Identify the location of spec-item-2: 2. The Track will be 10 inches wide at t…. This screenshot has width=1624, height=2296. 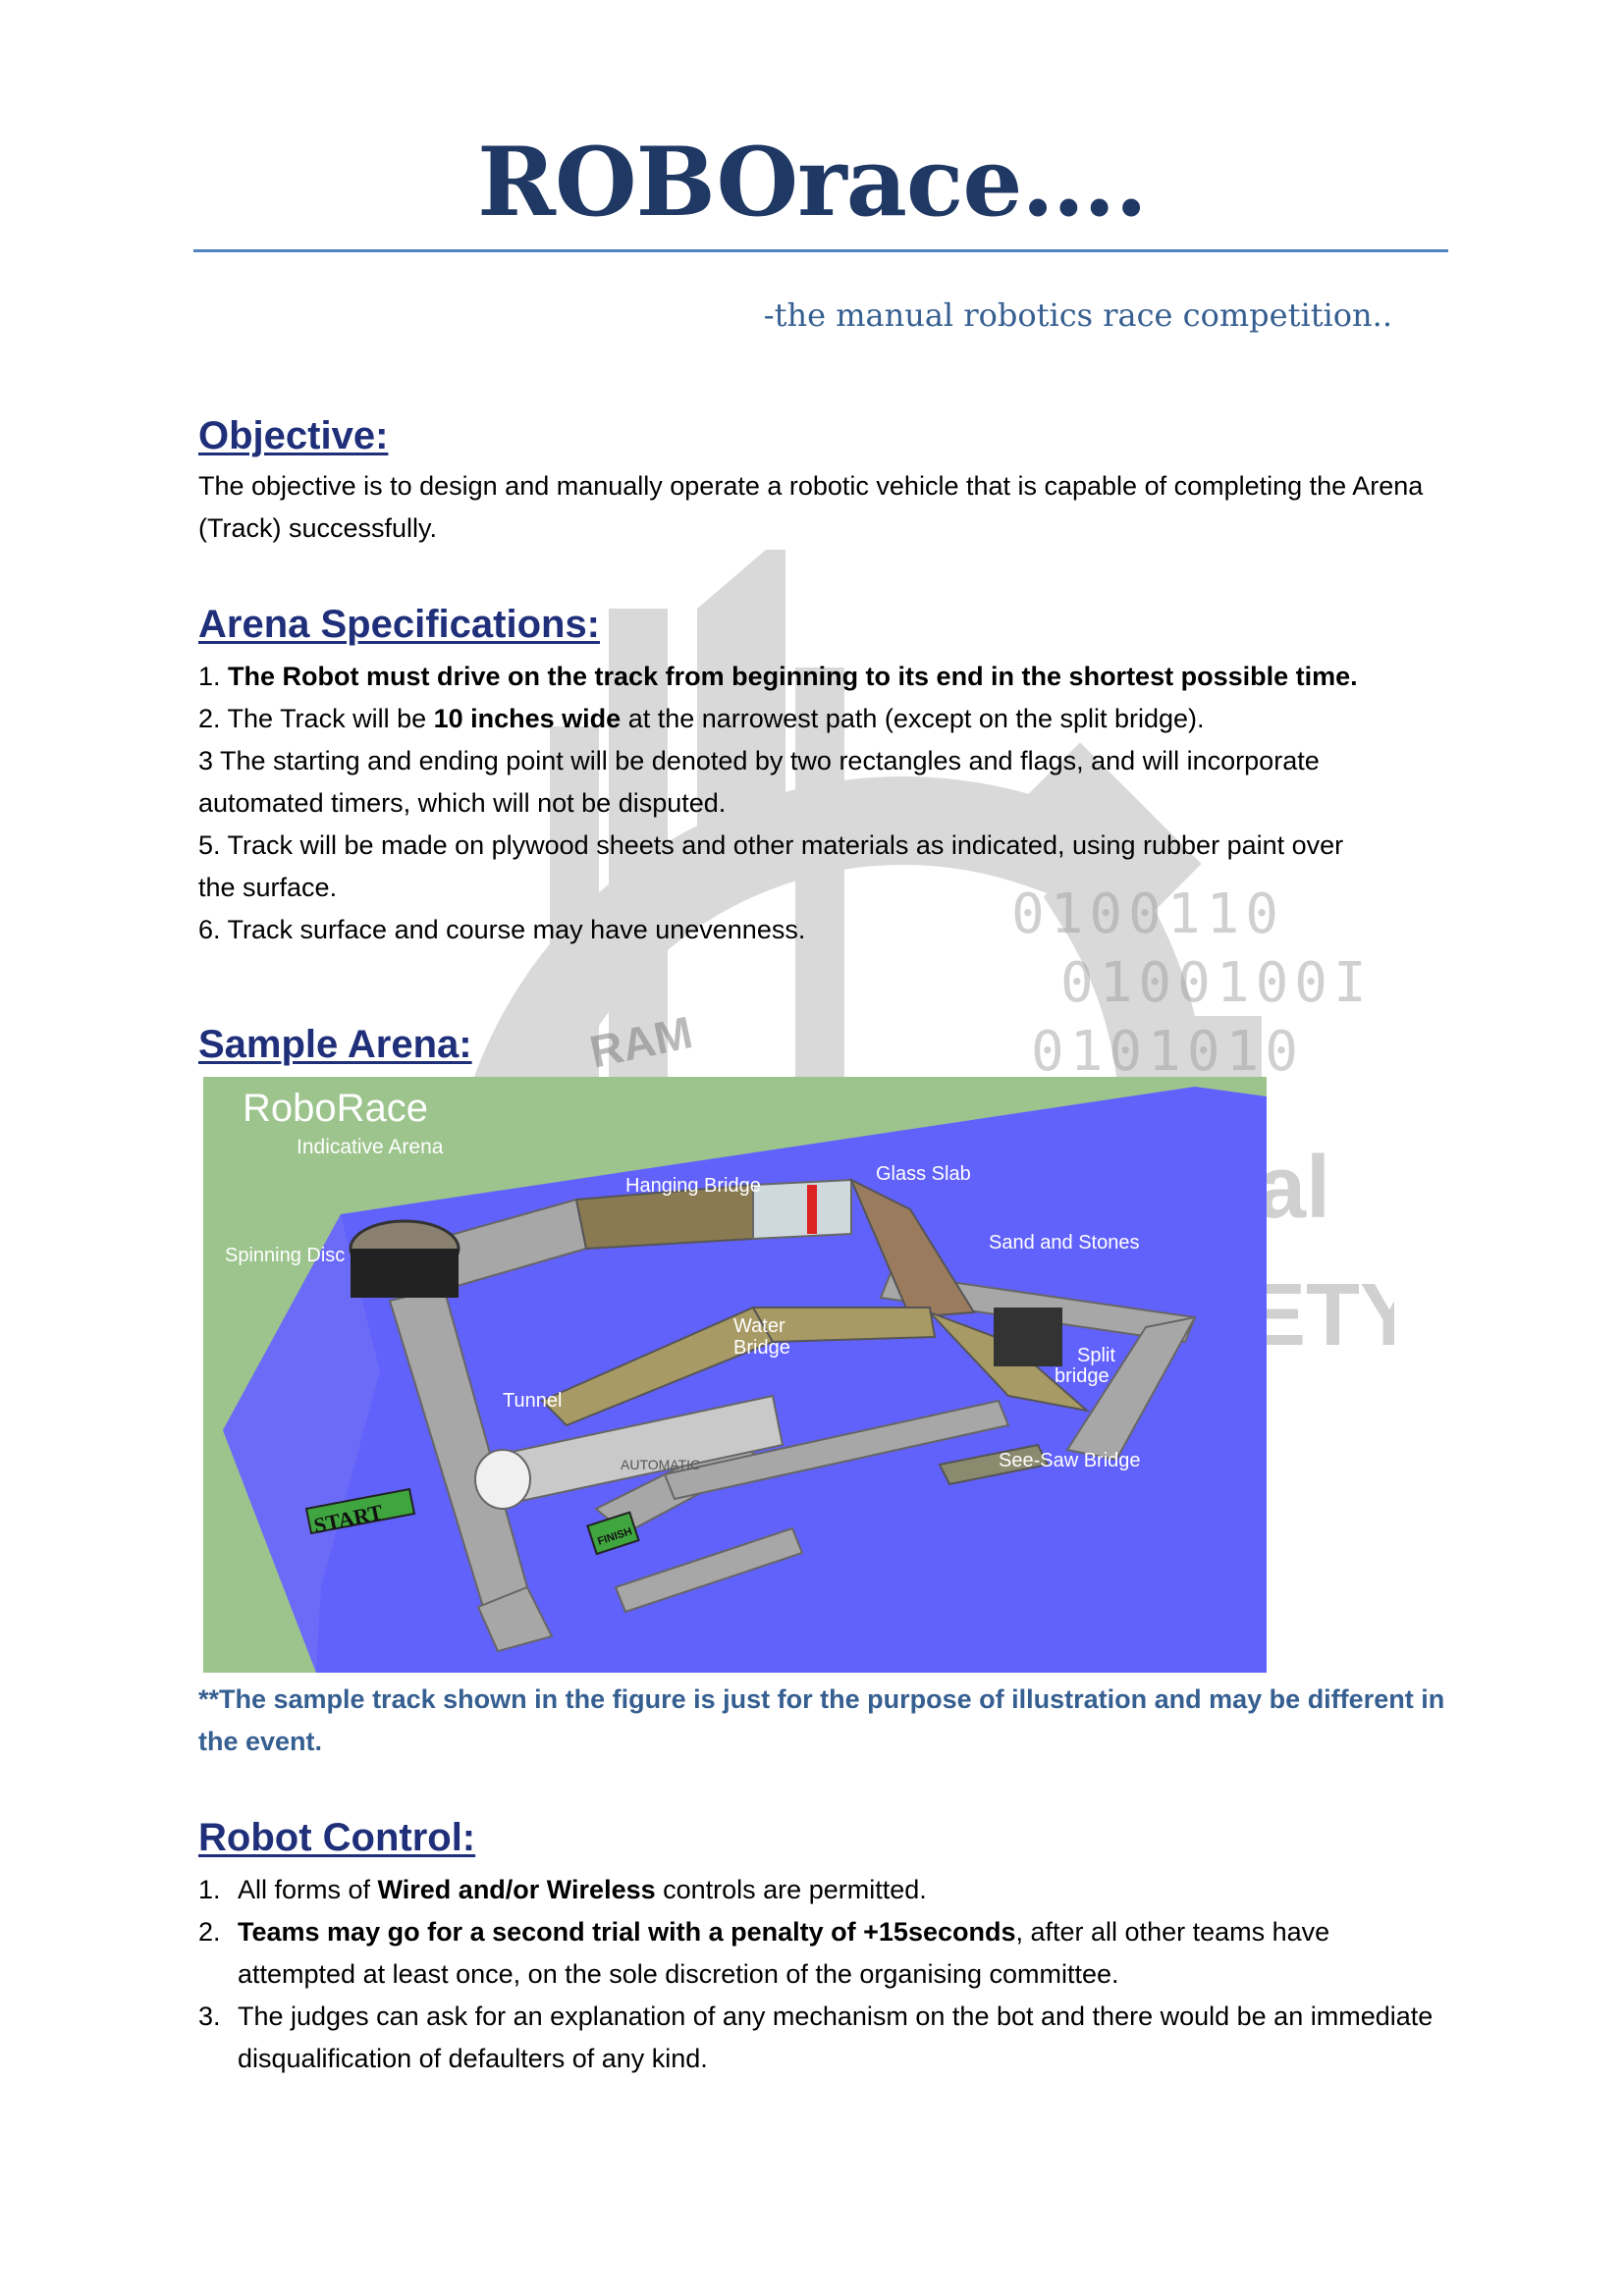
(701, 719).